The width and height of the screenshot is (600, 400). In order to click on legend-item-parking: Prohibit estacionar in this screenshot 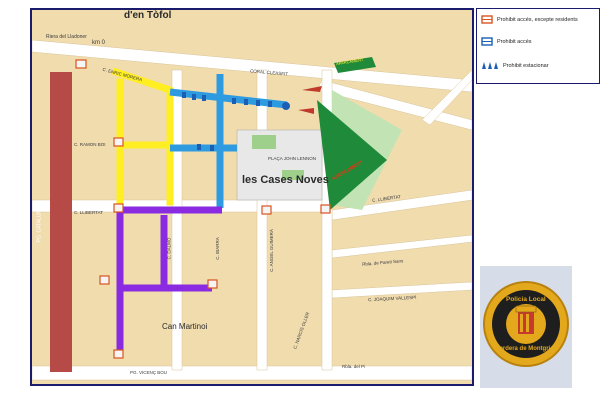, I will do `click(515, 65)`.